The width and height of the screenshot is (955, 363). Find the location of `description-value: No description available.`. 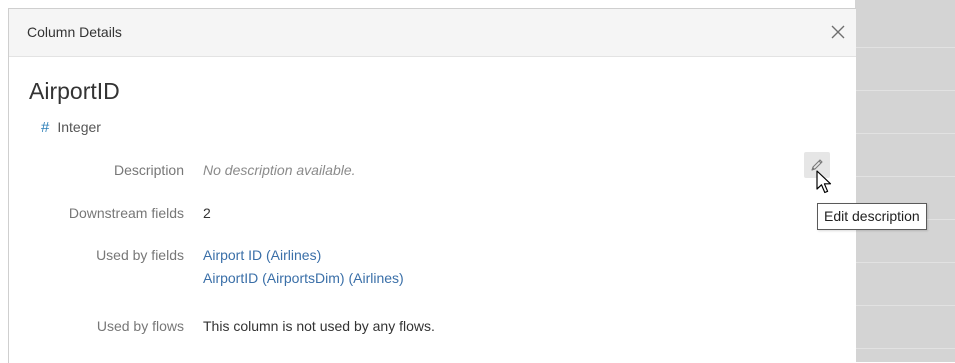

description-value: No description available. is located at coordinates (279, 170).